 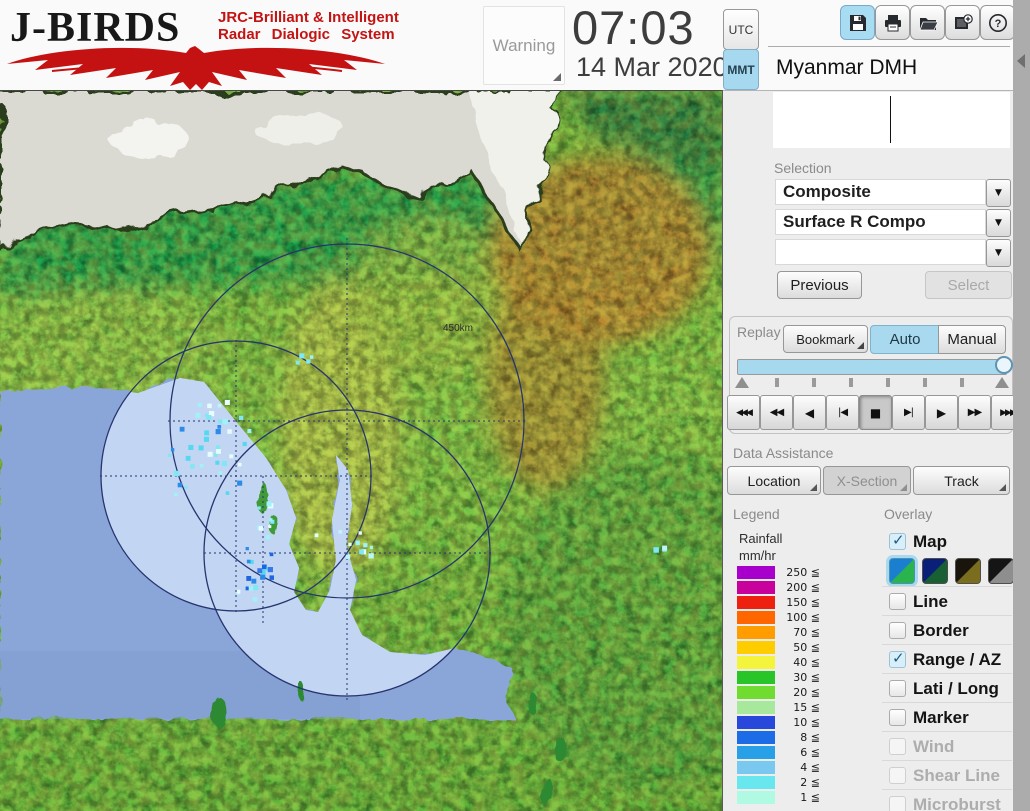 What do you see at coordinates (998, 193) in the screenshot?
I see `dropdown-category-arrow: ▼` at bounding box center [998, 193].